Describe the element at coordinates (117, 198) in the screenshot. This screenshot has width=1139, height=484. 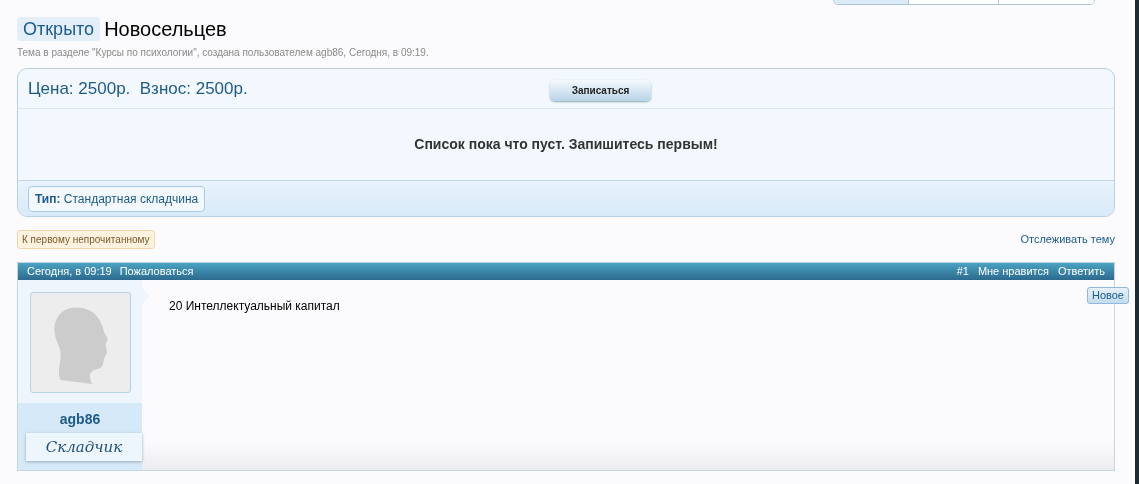
I see `type-chip: Тип: Стандартная складчина` at that location.